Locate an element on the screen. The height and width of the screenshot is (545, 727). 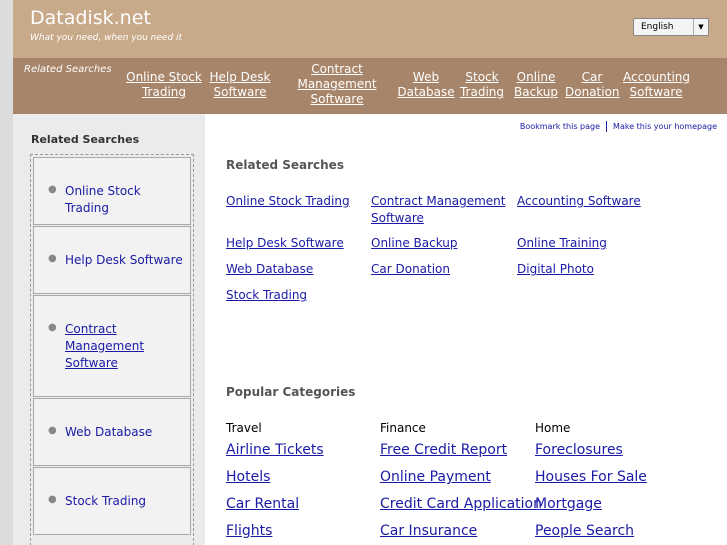
language-select: English ▼ is located at coordinates (671, 27).